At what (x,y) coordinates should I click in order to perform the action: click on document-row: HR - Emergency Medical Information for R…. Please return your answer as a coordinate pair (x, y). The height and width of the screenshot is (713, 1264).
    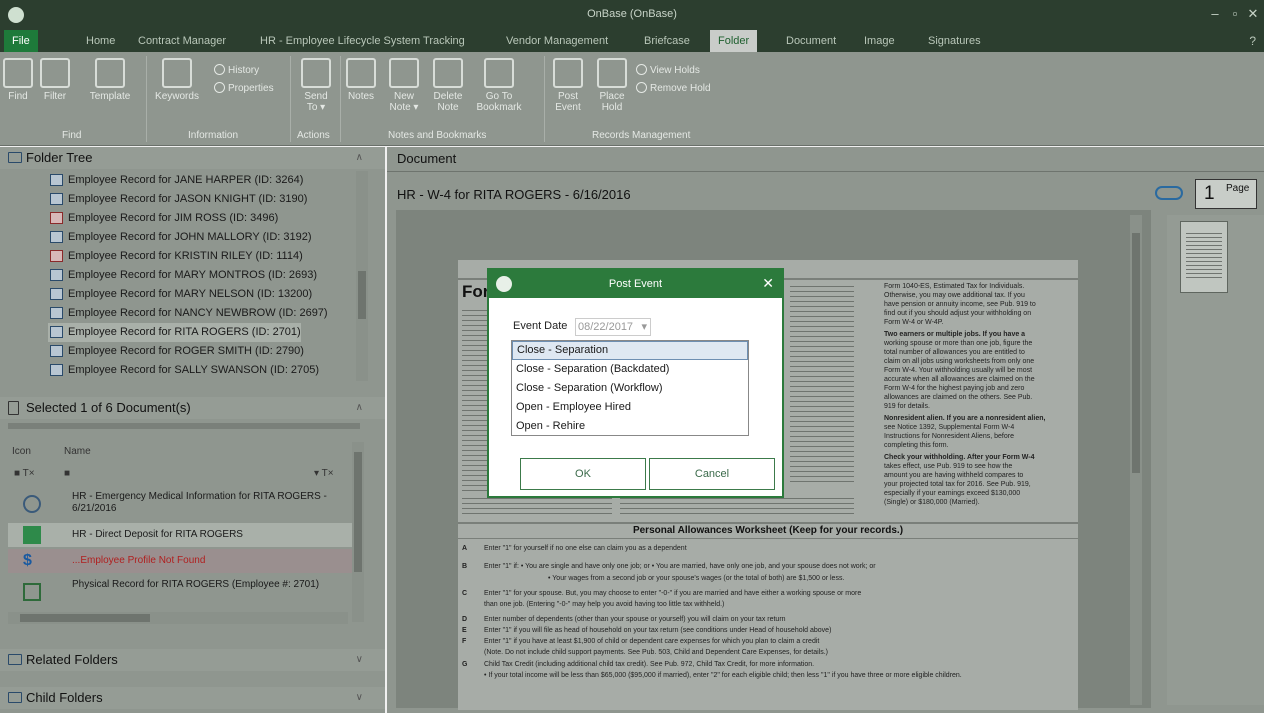
    Looking at the image, I should click on (184, 504).